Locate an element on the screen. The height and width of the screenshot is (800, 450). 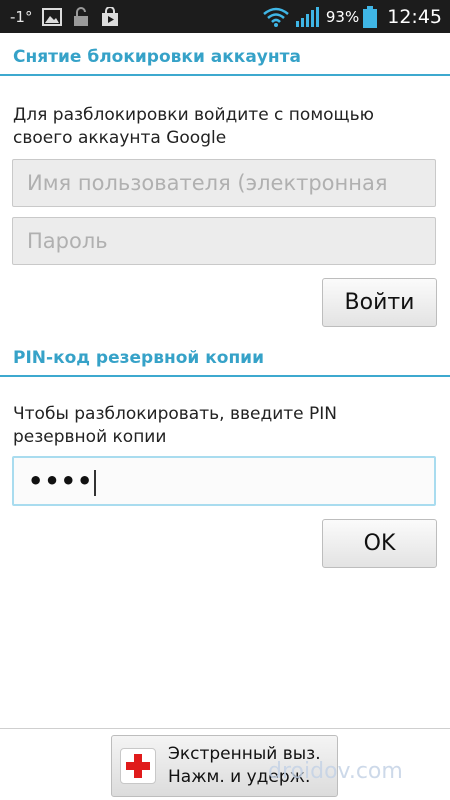
signal-icon is located at coordinates (307, 16).